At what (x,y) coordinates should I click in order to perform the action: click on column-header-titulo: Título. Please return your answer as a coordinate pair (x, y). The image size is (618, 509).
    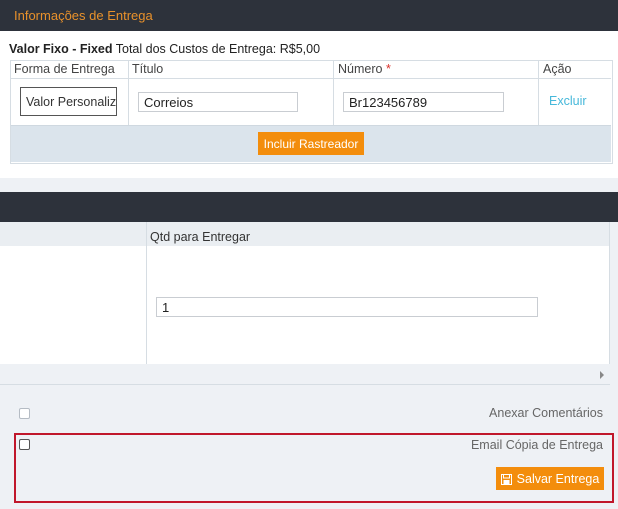
    Looking at the image, I should click on (148, 69).